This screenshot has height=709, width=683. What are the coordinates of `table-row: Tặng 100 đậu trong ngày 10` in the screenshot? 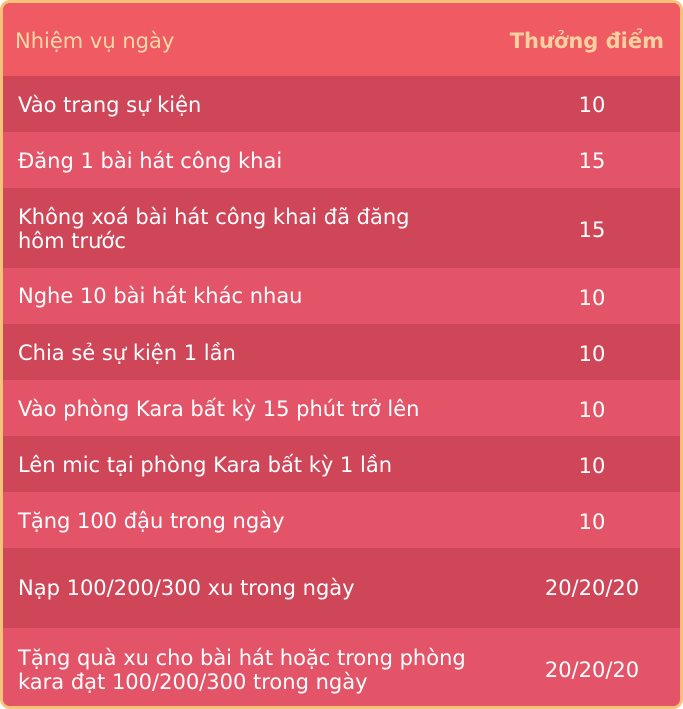 It's located at (341, 520).